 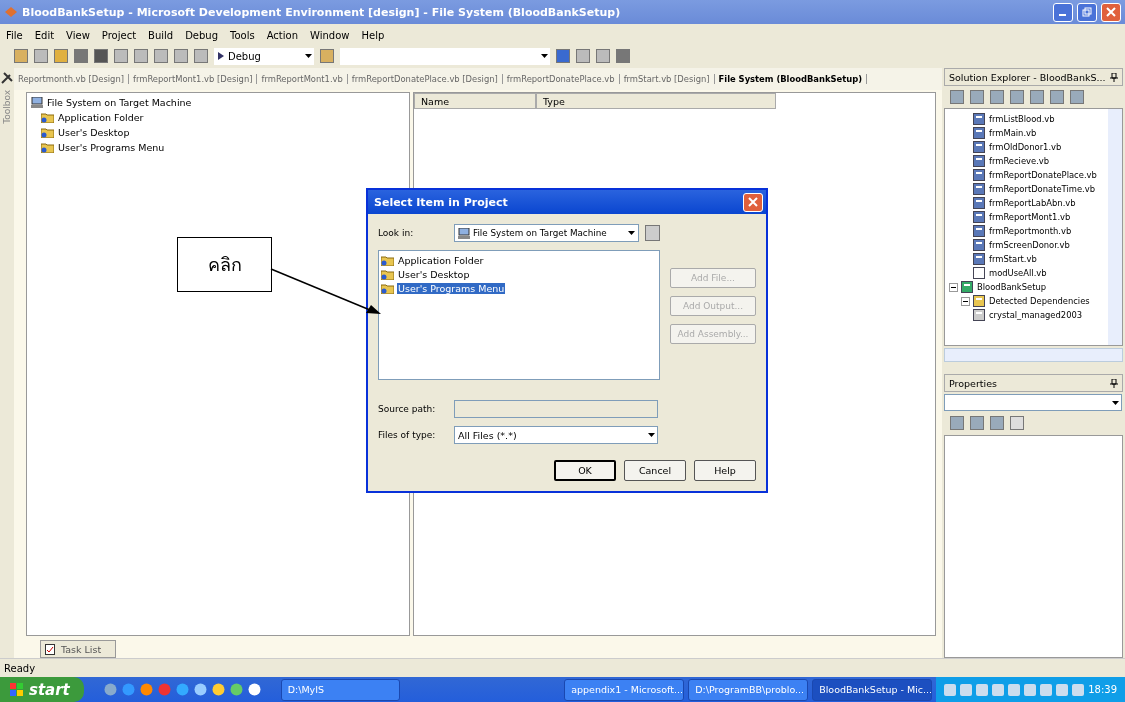 I want to click on horizontal-scrollbar, so click(x=1033, y=355).